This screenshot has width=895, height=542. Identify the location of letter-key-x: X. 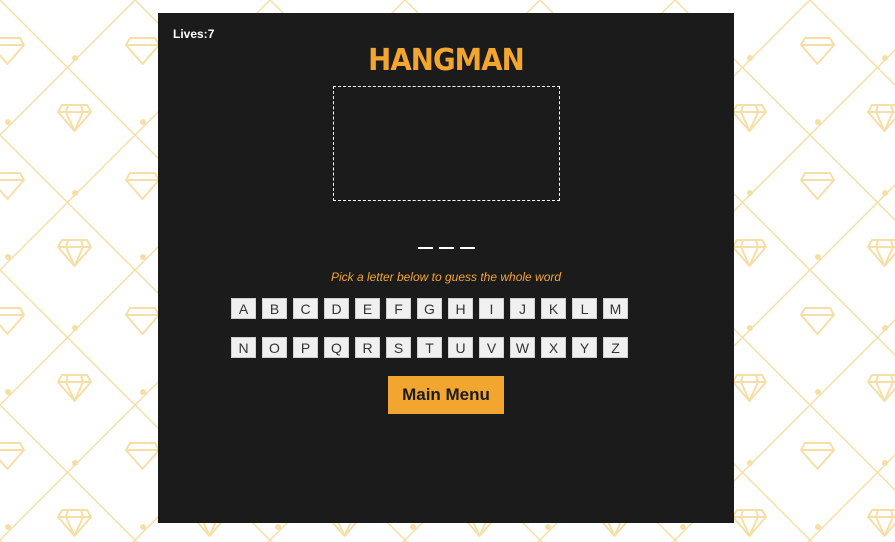
(553, 347).